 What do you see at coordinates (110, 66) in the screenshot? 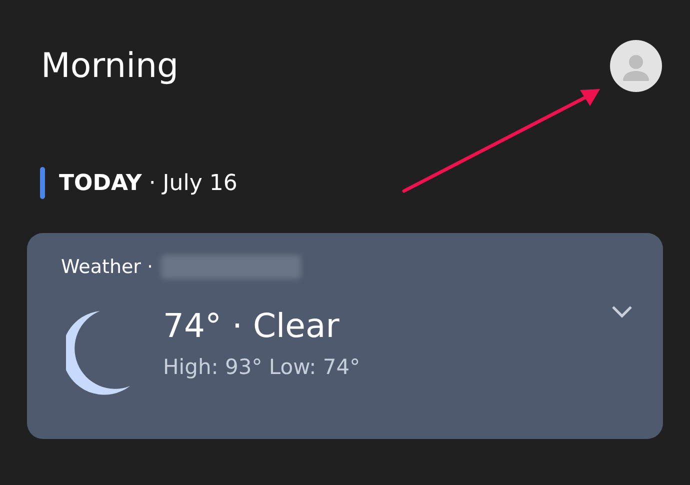
I see `greeting-title: Morning` at bounding box center [110, 66].